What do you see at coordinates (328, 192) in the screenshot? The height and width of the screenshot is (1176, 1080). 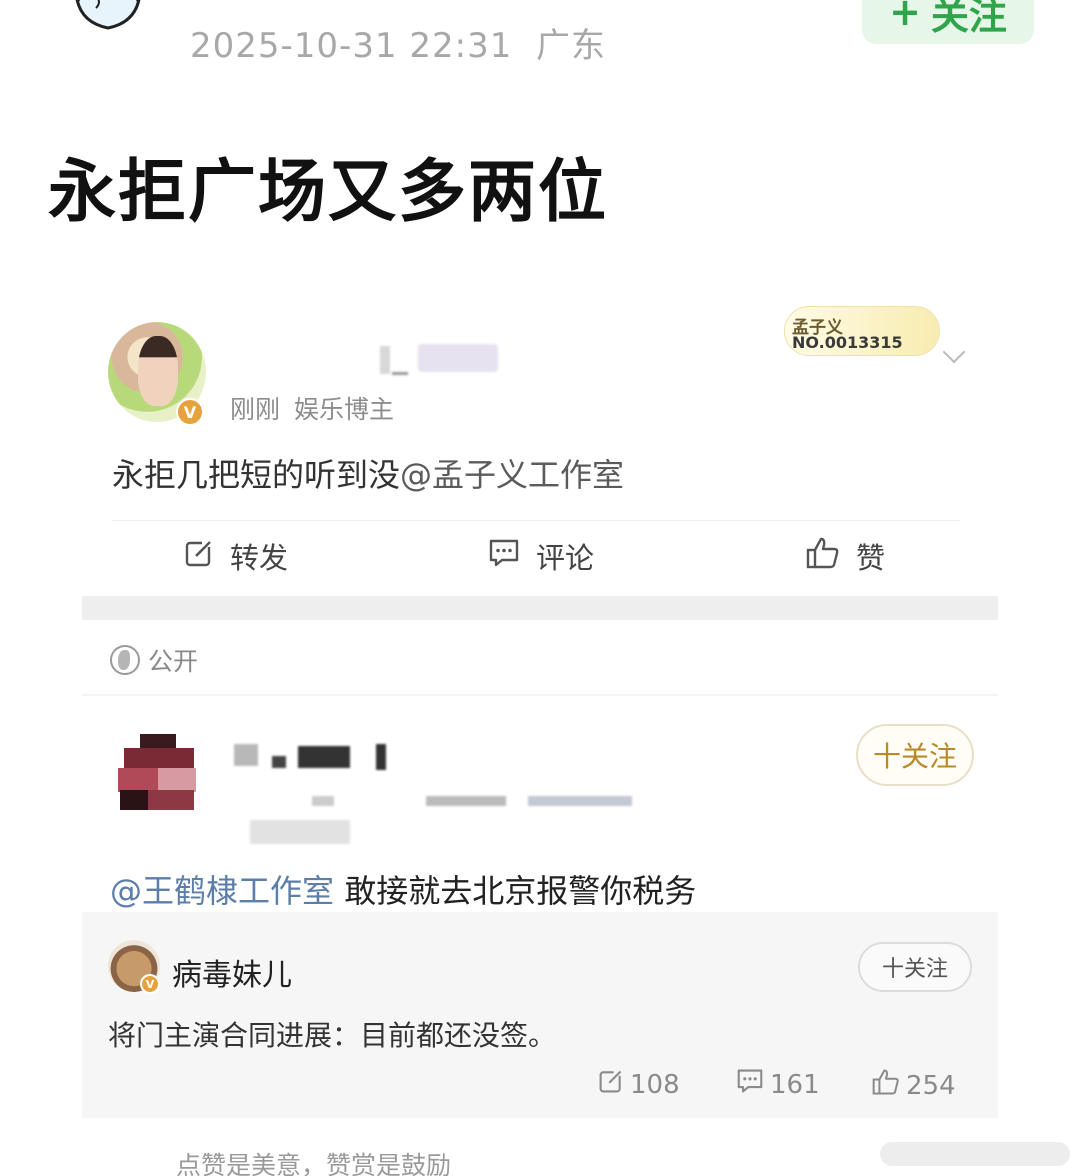 I see `post-title: 永拒广场又多两位` at bounding box center [328, 192].